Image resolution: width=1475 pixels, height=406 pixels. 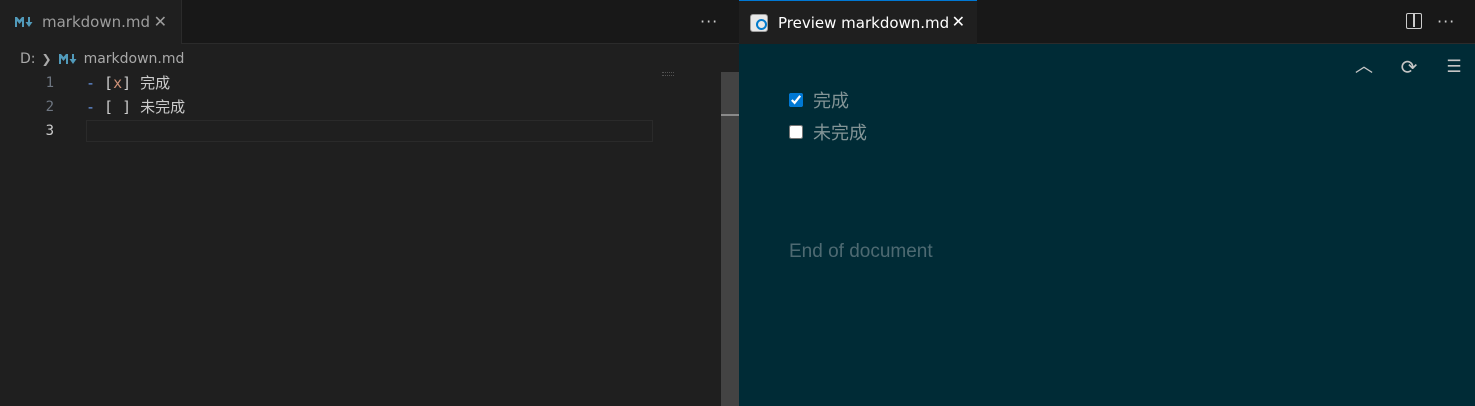 What do you see at coordinates (1414, 21) in the screenshot?
I see `split-editor-icon` at bounding box center [1414, 21].